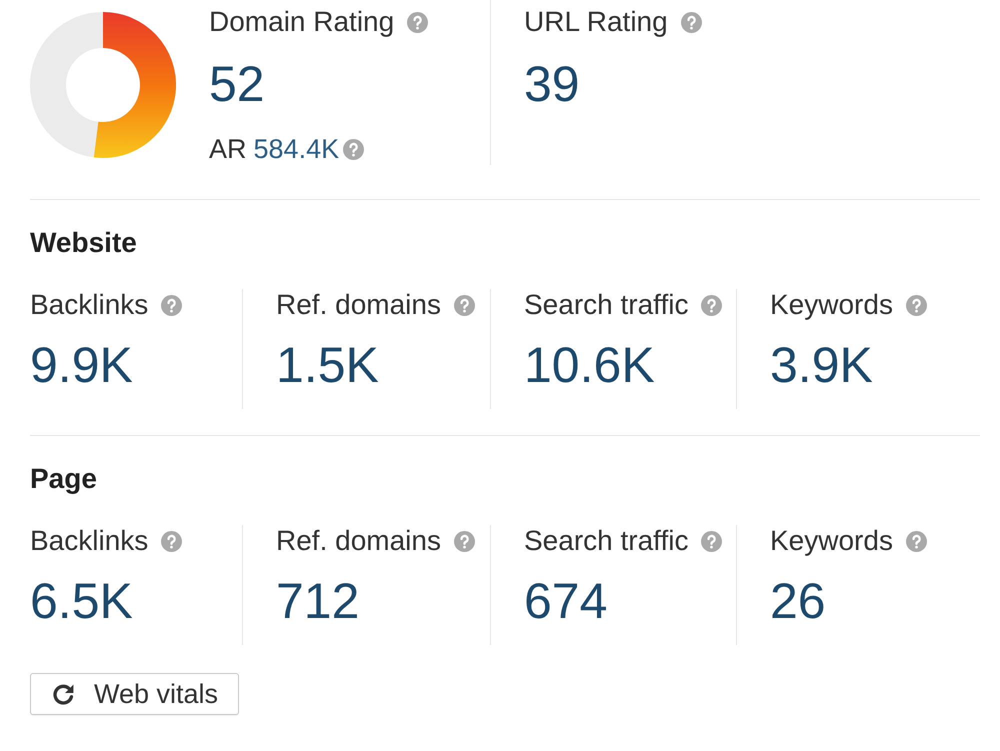 Image resolution: width=1000 pixels, height=751 pixels. I want to click on metric-value: 9.9K, so click(82, 365).